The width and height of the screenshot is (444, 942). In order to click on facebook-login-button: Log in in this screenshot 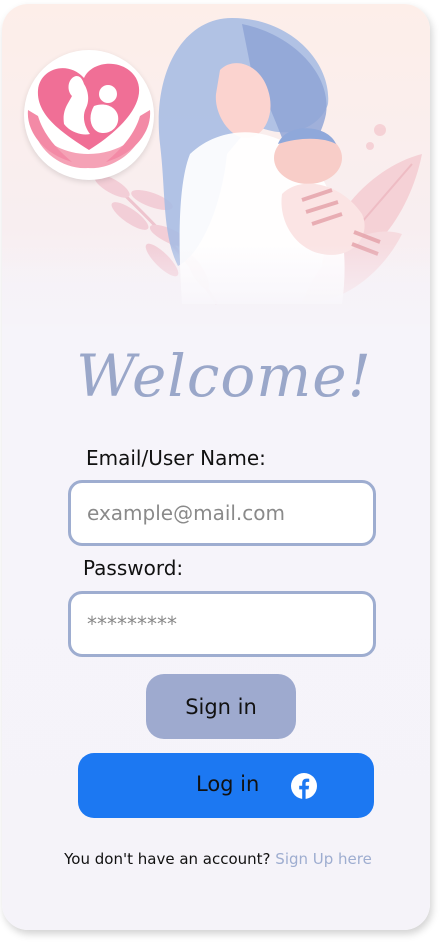, I will do `click(226, 785)`.